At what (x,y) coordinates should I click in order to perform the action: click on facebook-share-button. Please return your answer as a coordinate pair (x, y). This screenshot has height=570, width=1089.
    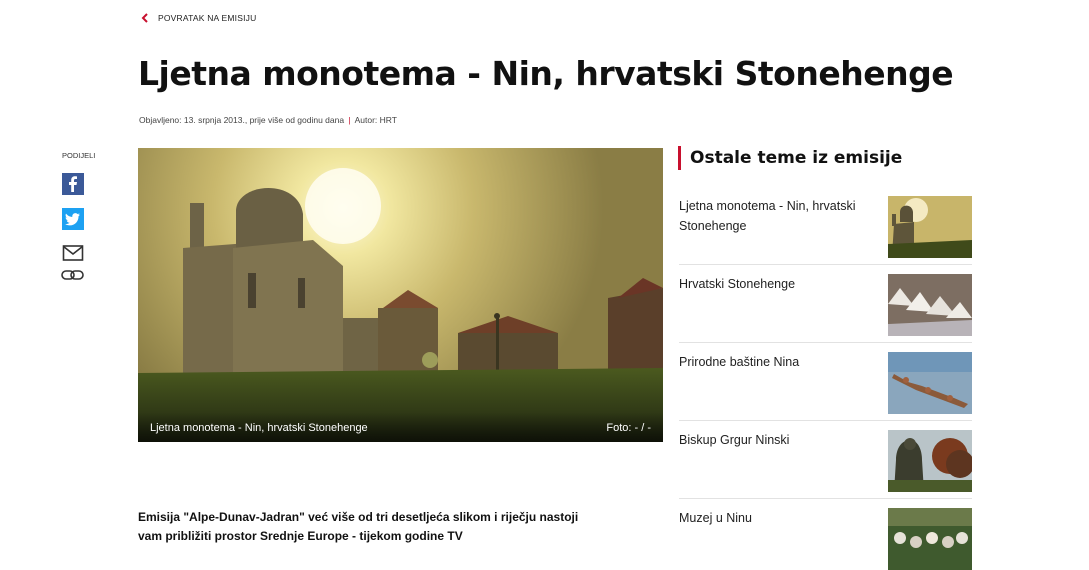
    Looking at the image, I should click on (73, 184).